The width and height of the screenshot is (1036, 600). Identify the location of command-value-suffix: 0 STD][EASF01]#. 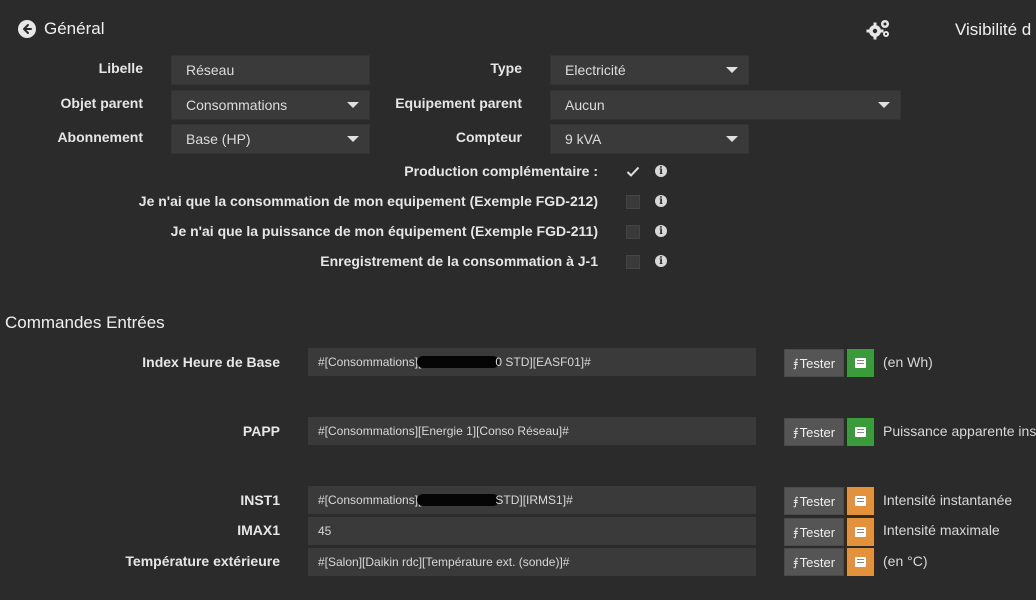
(543, 362).